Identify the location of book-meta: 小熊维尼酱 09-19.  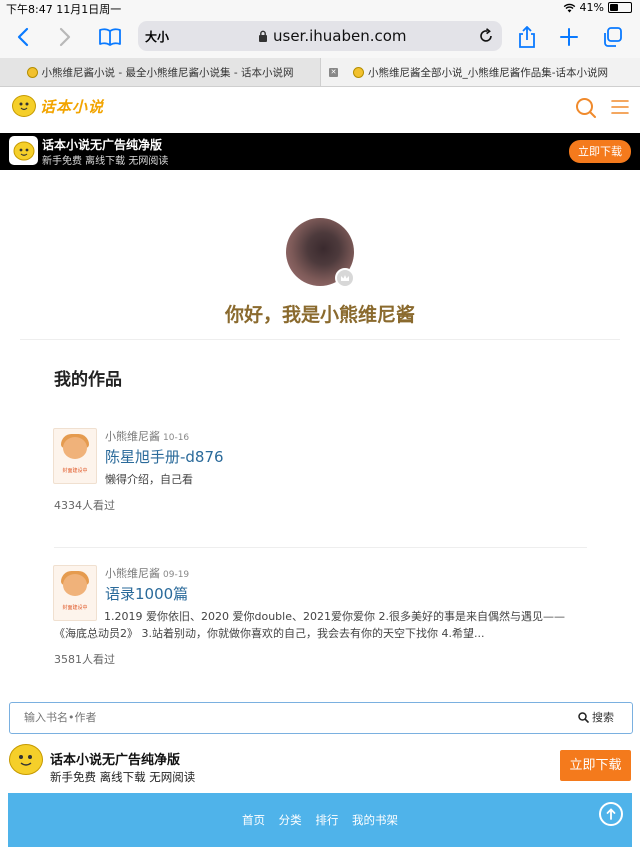
(147, 573).